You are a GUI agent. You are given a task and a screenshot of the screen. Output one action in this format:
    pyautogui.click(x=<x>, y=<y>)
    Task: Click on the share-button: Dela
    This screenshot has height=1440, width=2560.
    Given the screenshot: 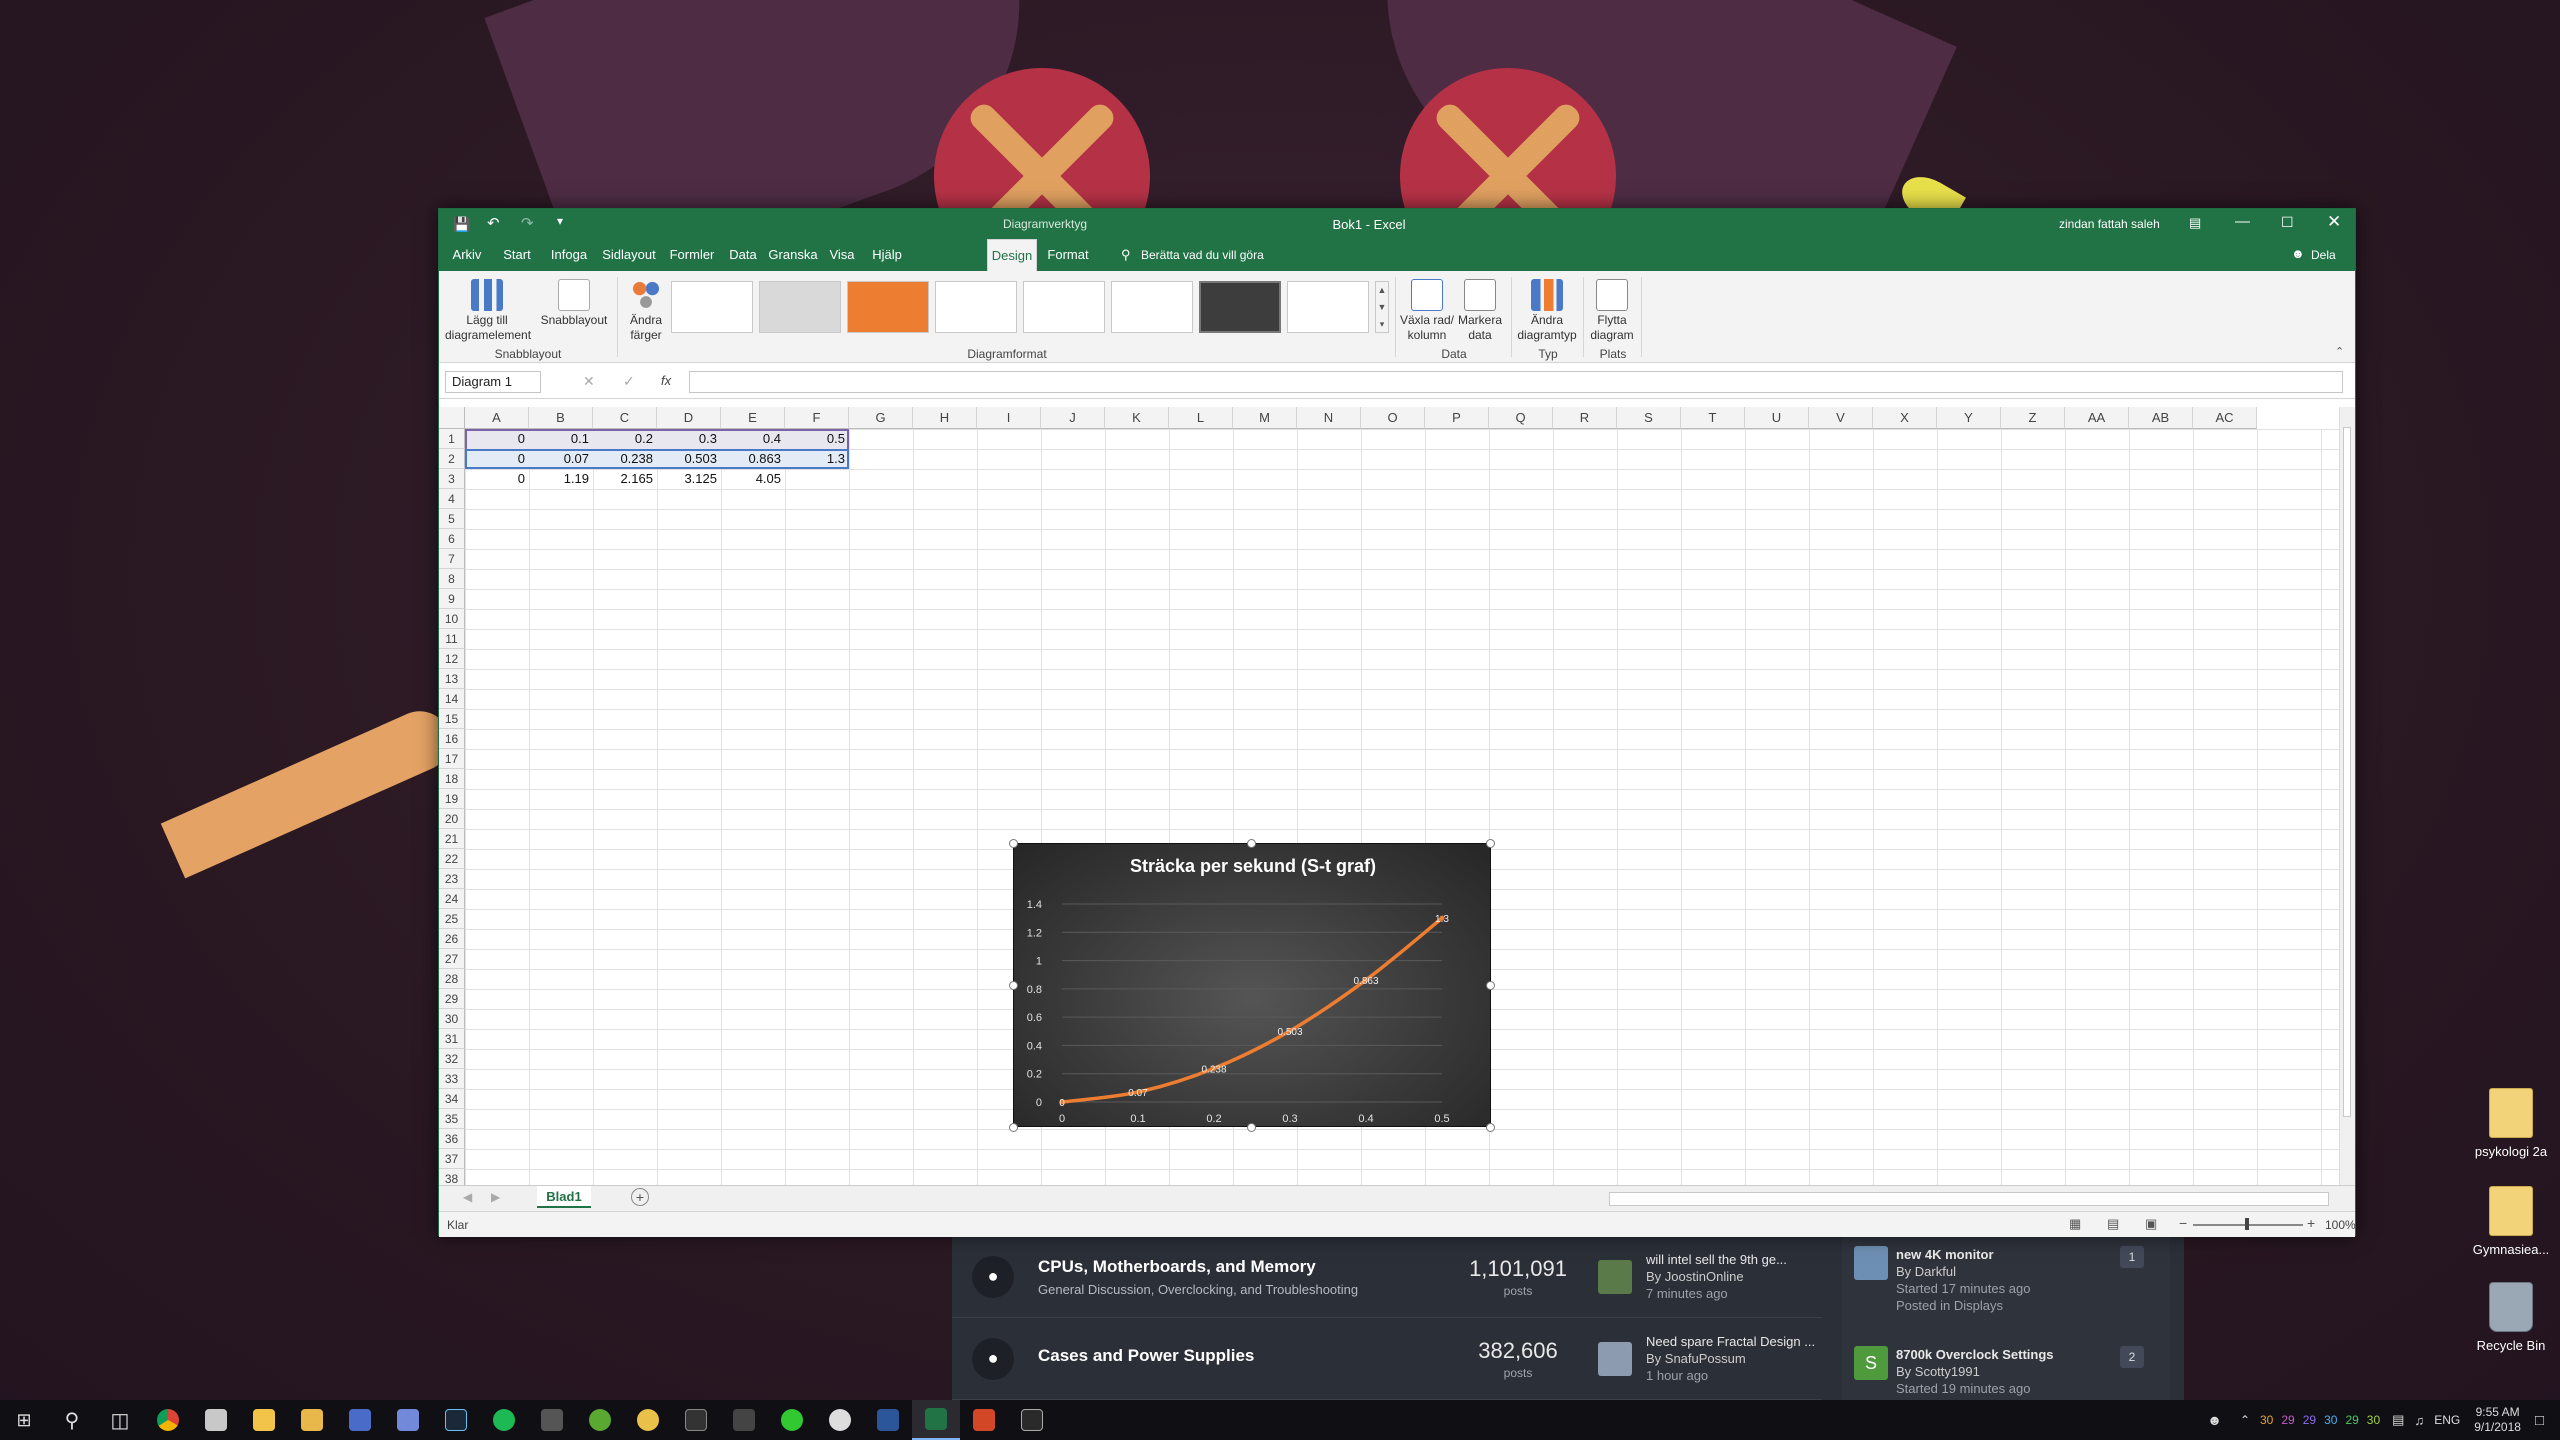 What is the action you would take?
    pyautogui.click(x=2323, y=255)
    